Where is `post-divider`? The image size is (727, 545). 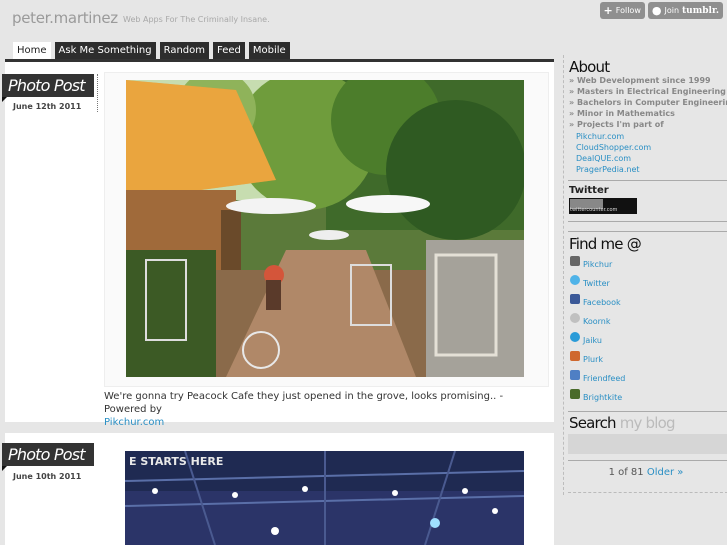 post-divider is located at coordinates (97, 93).